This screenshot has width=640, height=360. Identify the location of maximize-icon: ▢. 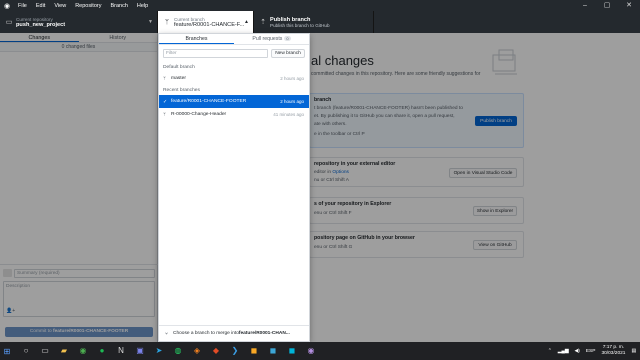
(607, 5).